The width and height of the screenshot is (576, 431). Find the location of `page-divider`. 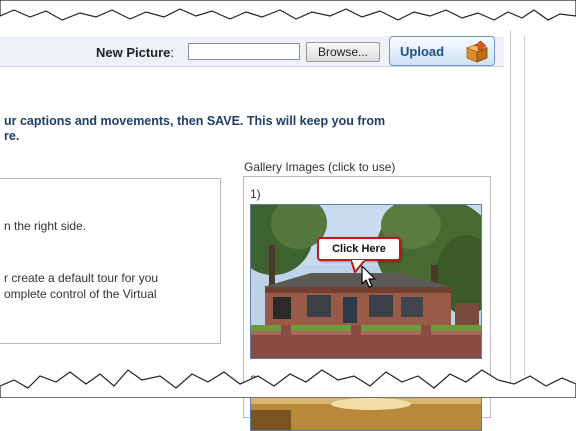

page-divider is located at coordinates (524, 206).